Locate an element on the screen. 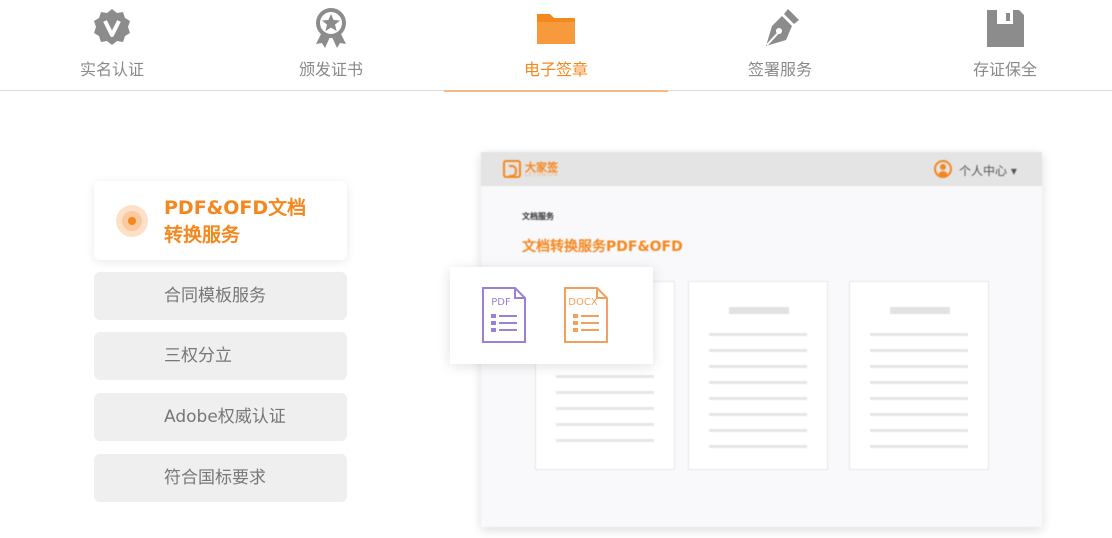 This screenshot has width=1112, height=538. tab-label: 签署服务 is located at coordinates (779, 69).